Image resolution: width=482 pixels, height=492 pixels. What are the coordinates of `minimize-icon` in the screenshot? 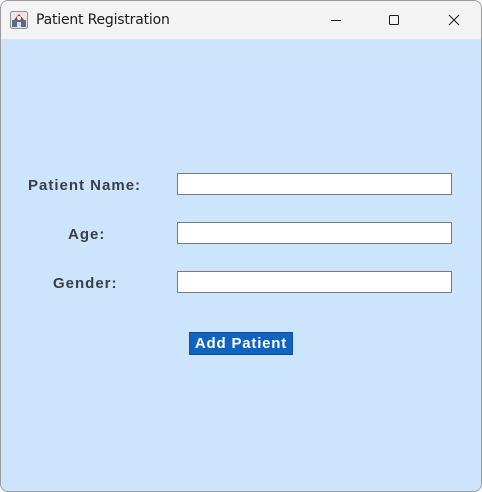 It's located at (336, 20).